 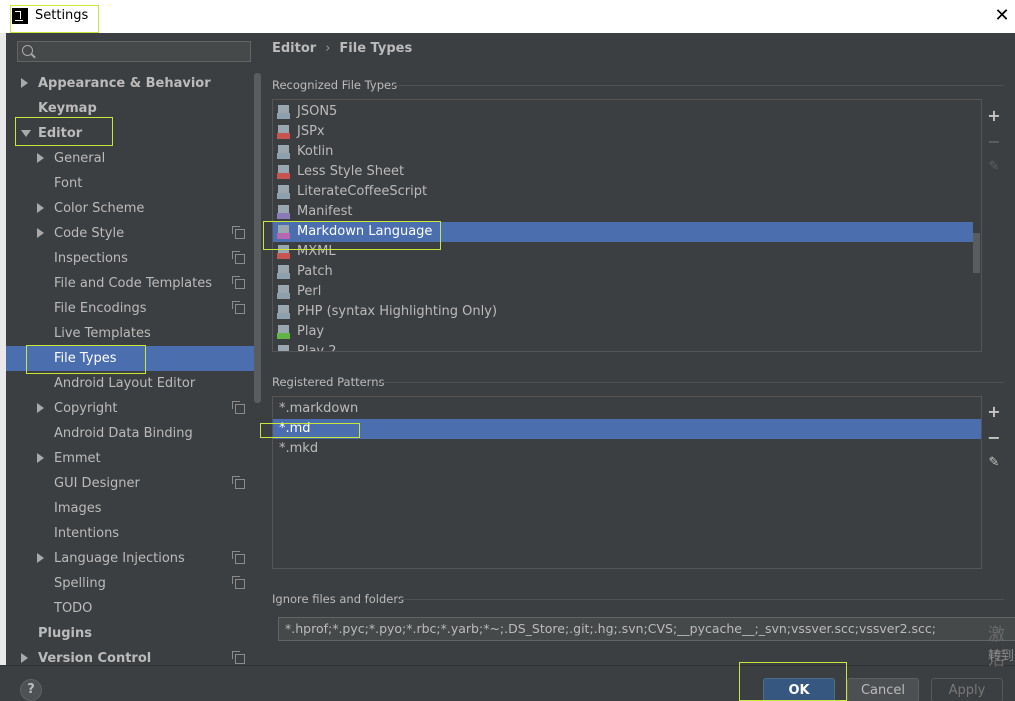 What do you see at coordinates (130, 408) in the screenshot?
I see `sidebar-item-copyright: Copyright` at bounding box center [130, 408].